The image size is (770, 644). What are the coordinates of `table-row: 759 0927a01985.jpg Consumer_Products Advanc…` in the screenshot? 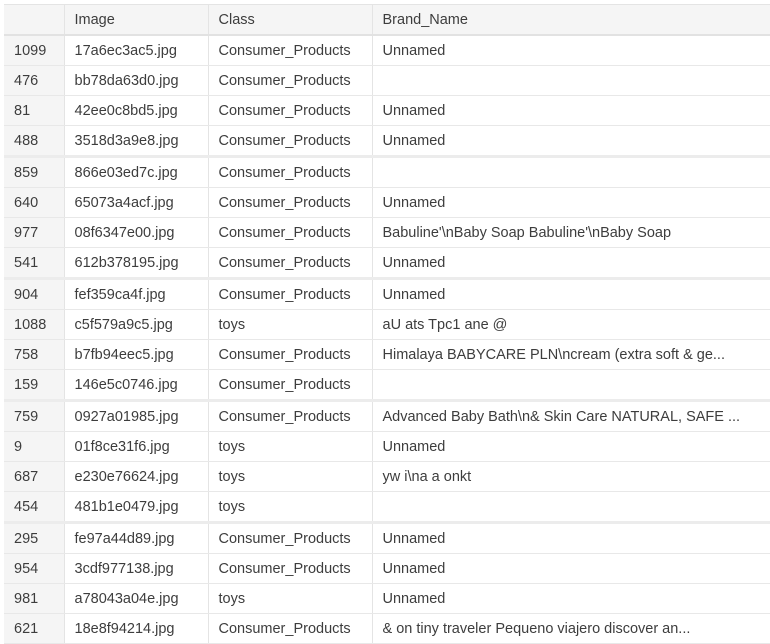 It's located at (387, 416).